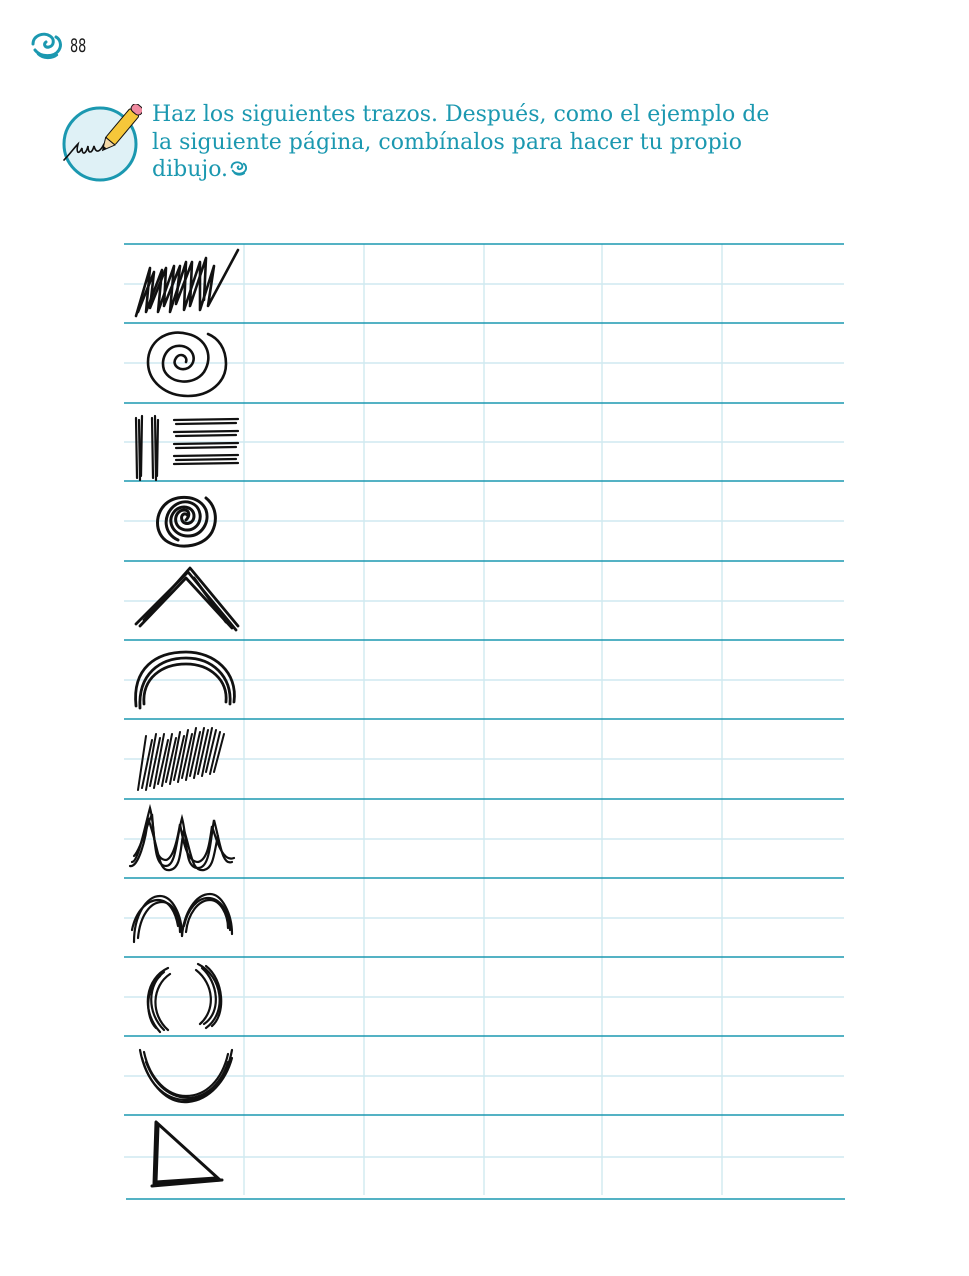 This screenshot has height=1276, width=969. What do you see at coordinates (185, 680) in the screenshot?
I see `arch-stroke` at bounding box center [185, 680].